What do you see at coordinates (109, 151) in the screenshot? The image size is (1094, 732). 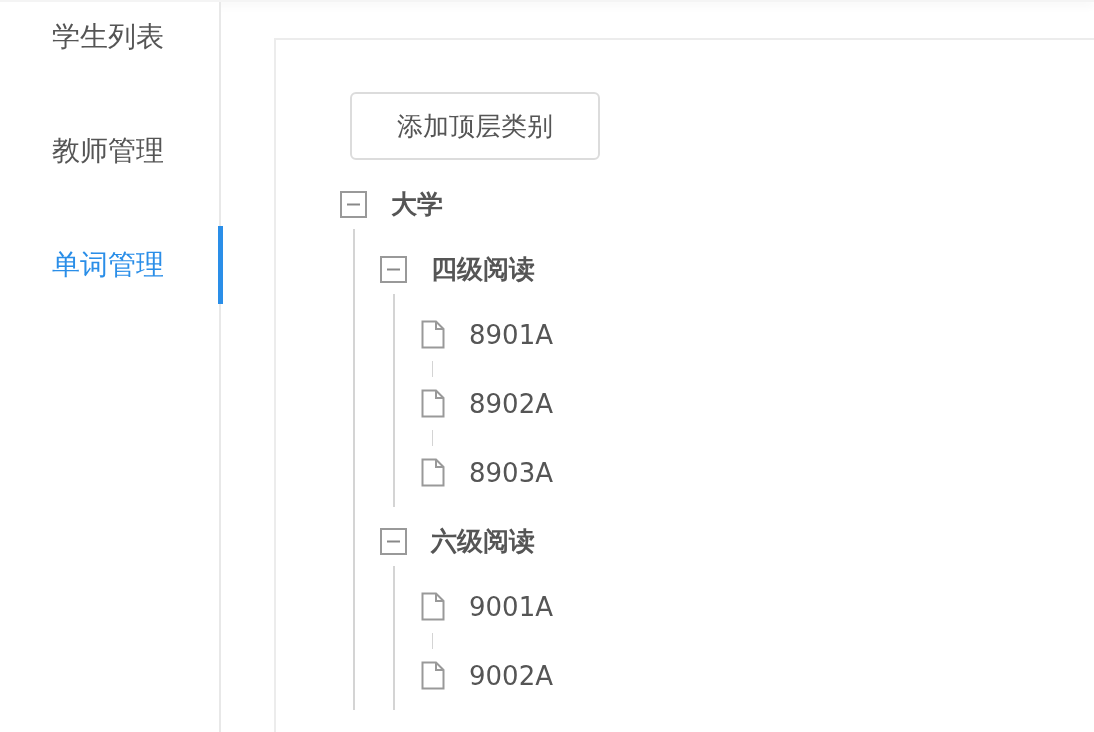 I see `sidebar-item: 教师管理` at bounding box center [109, 151].